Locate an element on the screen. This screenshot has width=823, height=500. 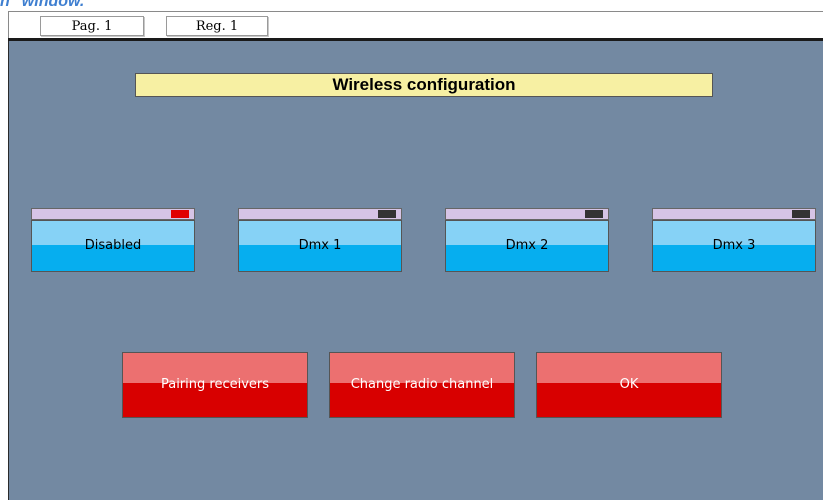
mode-dmx1: Dmx 1 is located at coordinates (320, 240).